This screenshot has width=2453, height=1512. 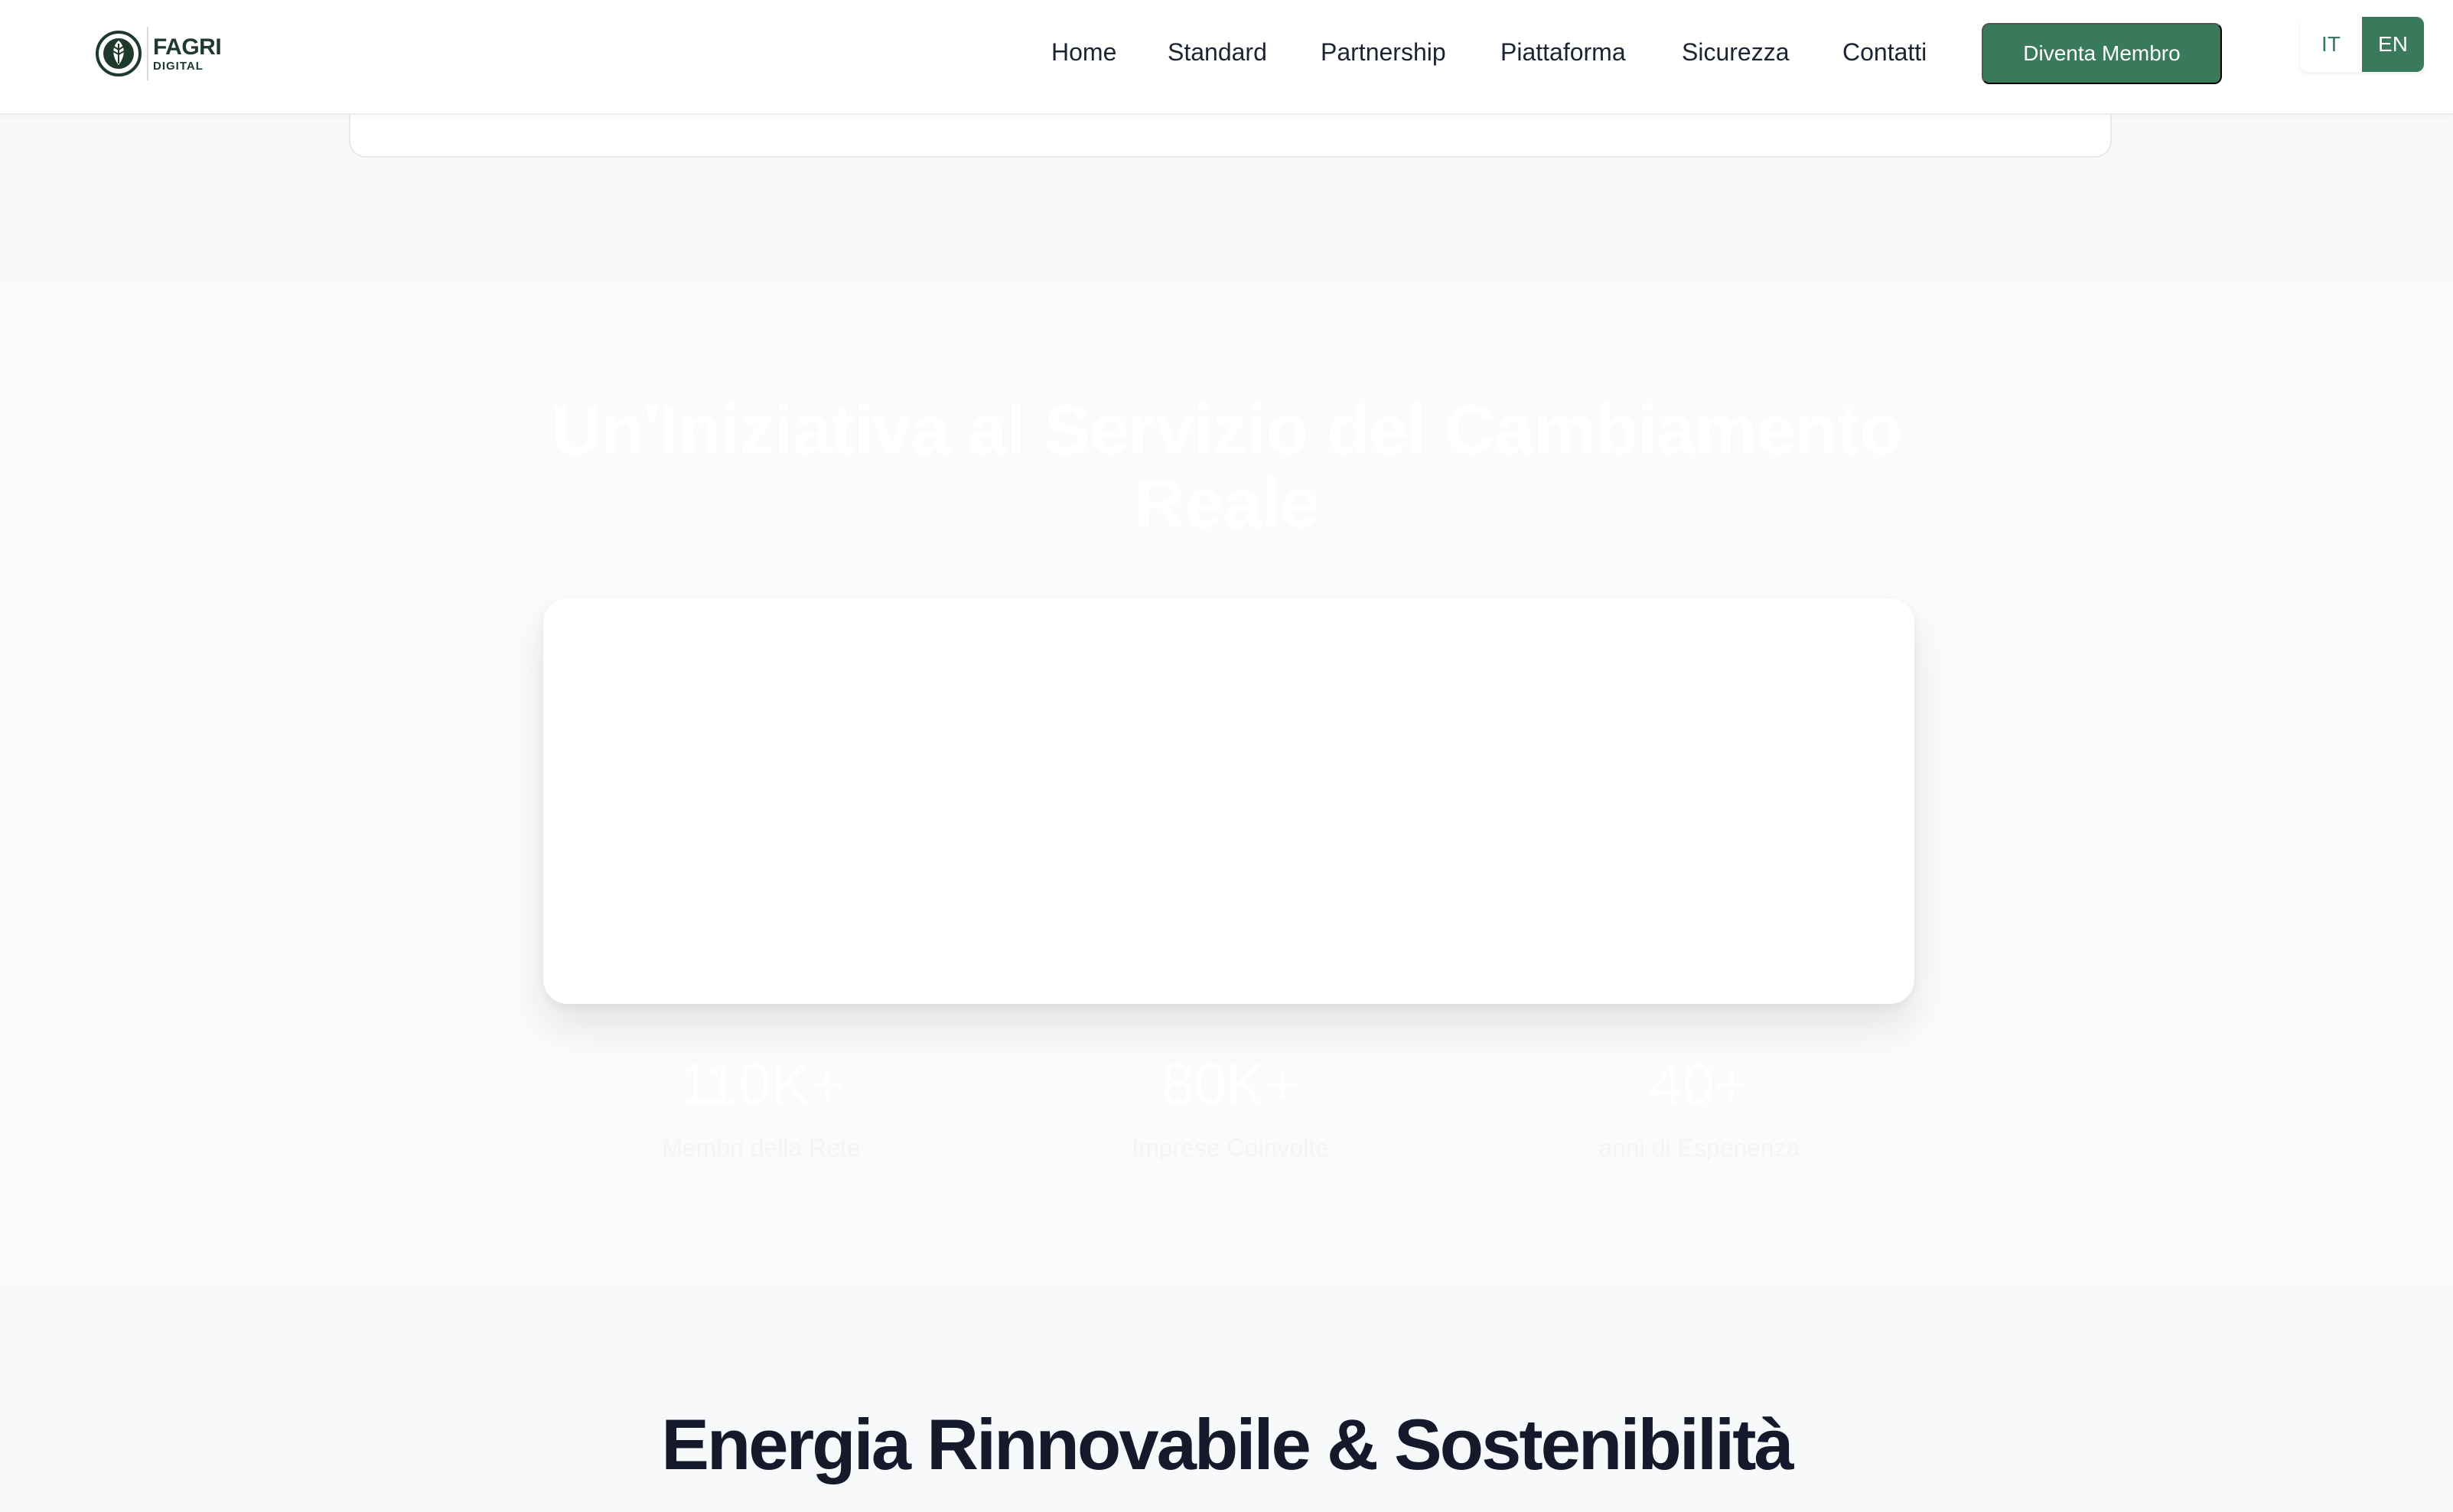 I want to click on site-logo: FAGRI DIGITAL, so click(x=158, y=53).